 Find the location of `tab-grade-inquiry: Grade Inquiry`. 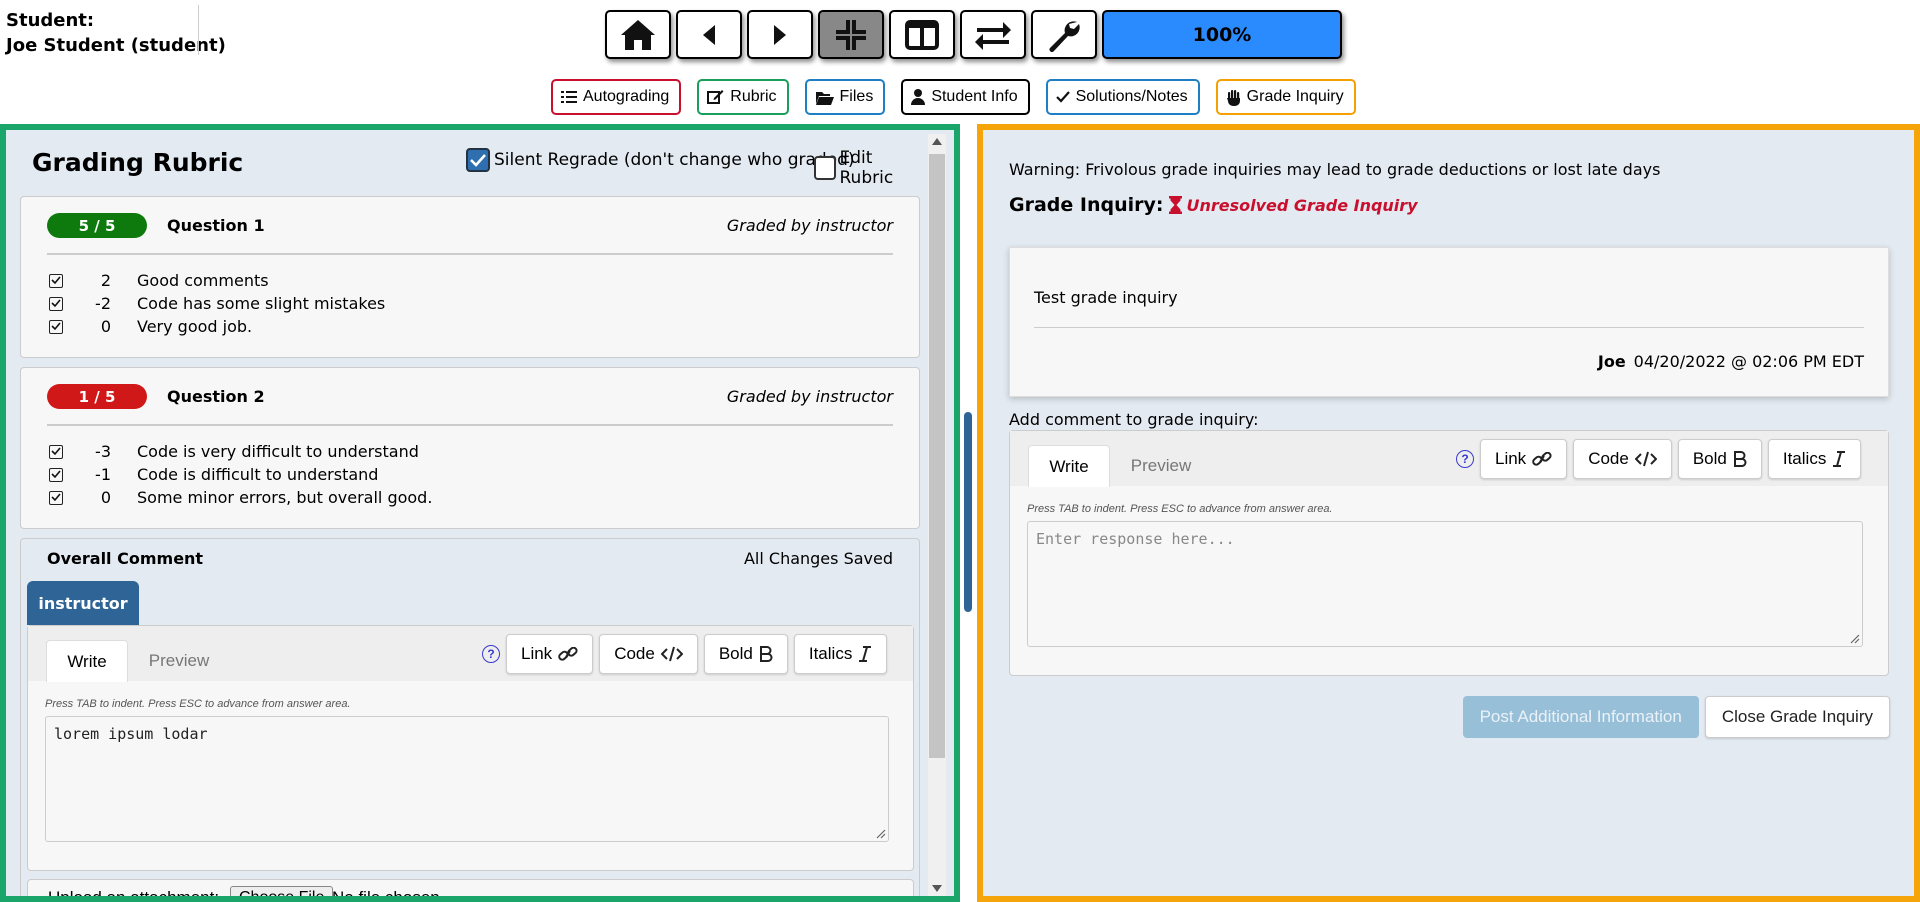

tab-grade-inquiry: Grade Inquiry is located at coordinates (1285, 97).